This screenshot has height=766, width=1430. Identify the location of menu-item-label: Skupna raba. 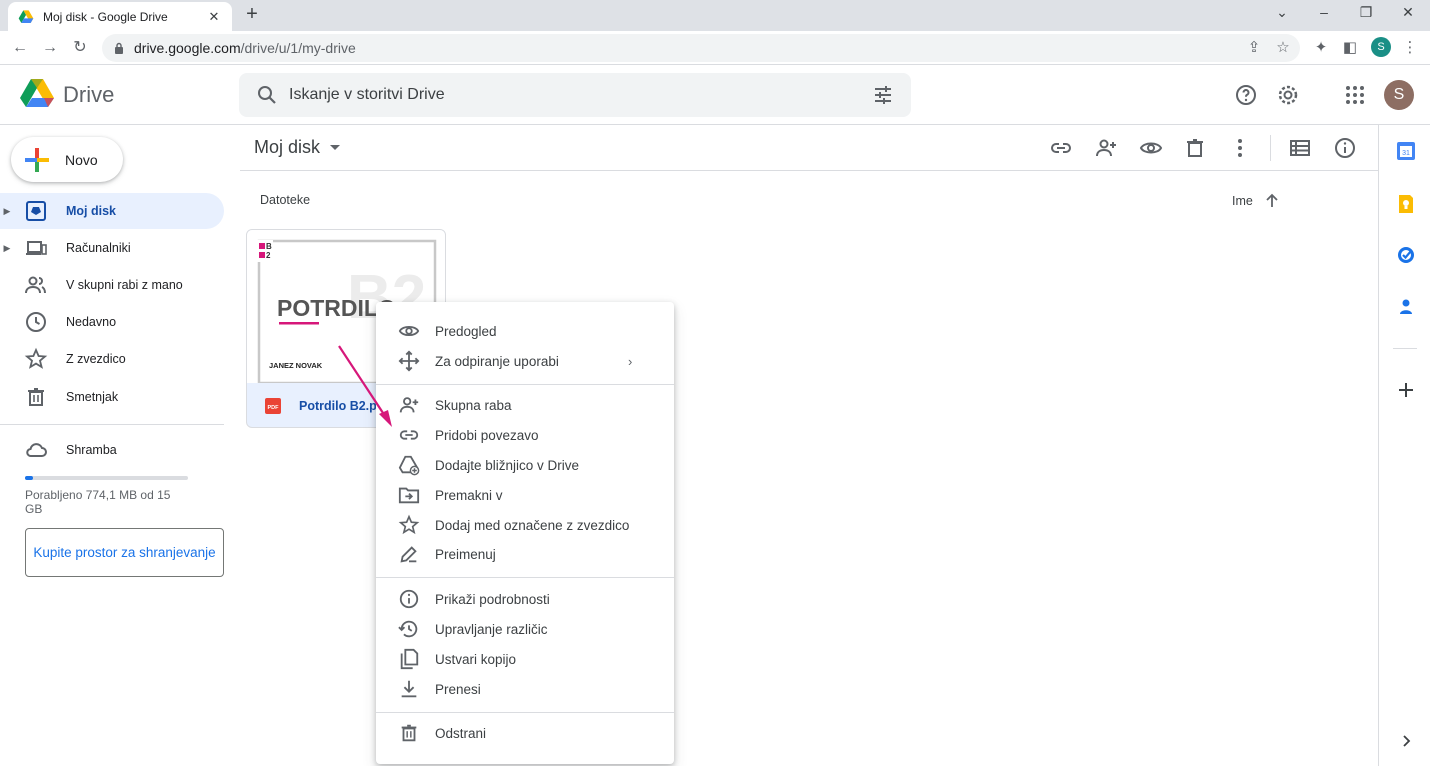
(473, 405).